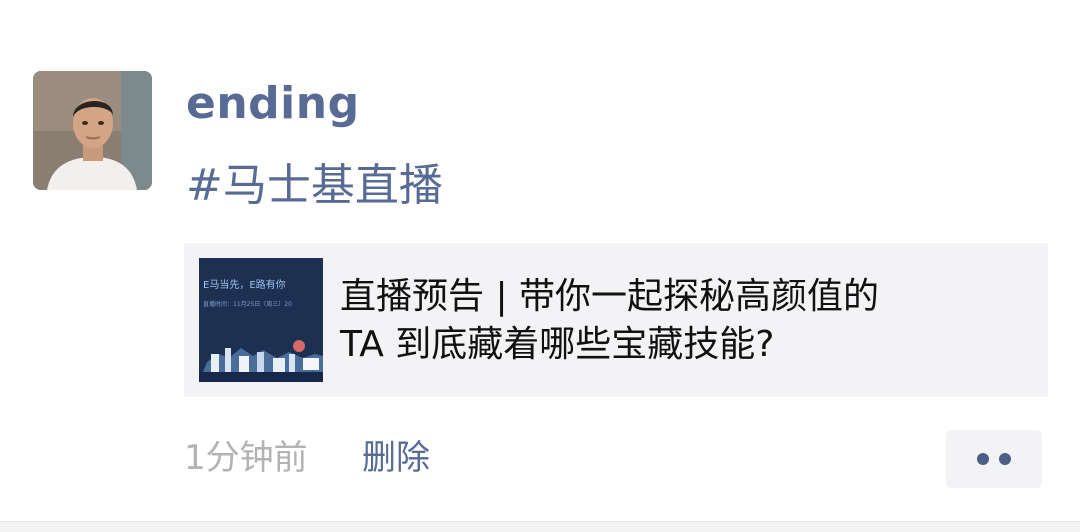 This screenshot has width=1080, height=532. What do you see at coordinates (610, 296) in the screenshot?
I see `article-title-line-1: 直播预告 | 带你一起探秘高颜值的` at bounding box center [610, 296].